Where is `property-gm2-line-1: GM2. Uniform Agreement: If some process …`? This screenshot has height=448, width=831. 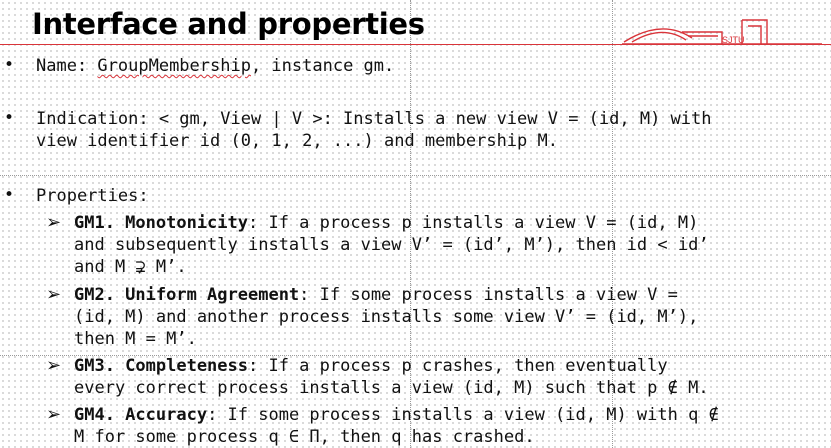 property-gm2-line-1: GM2. Uniform Agreement: If some process … is located at coordinates (376, 295).